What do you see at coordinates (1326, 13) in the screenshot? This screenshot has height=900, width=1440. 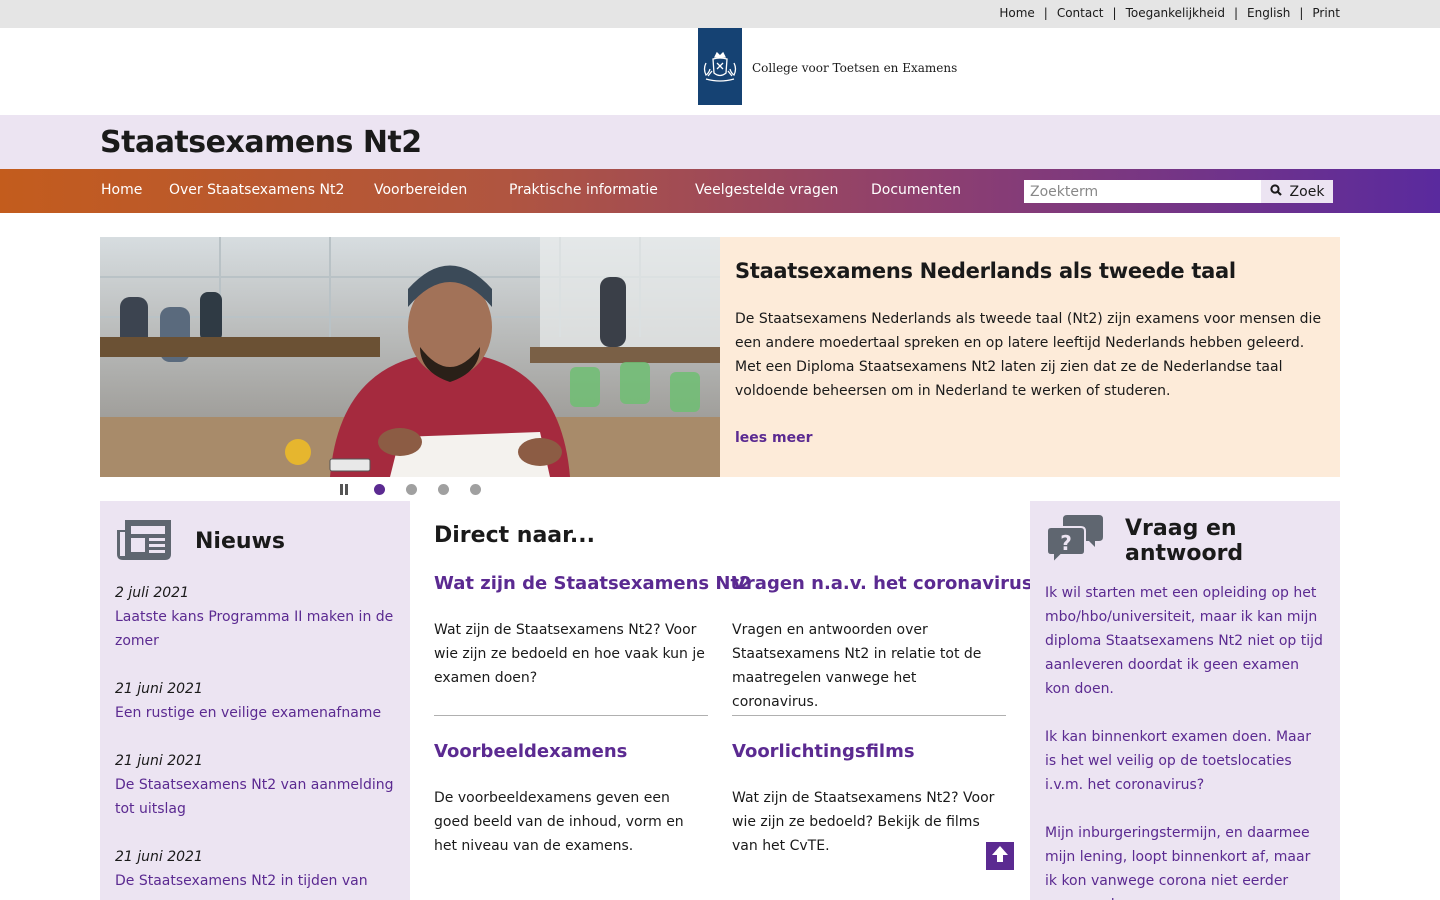 I see `utility-link-print: Print` at bounding box center [1326, 13].